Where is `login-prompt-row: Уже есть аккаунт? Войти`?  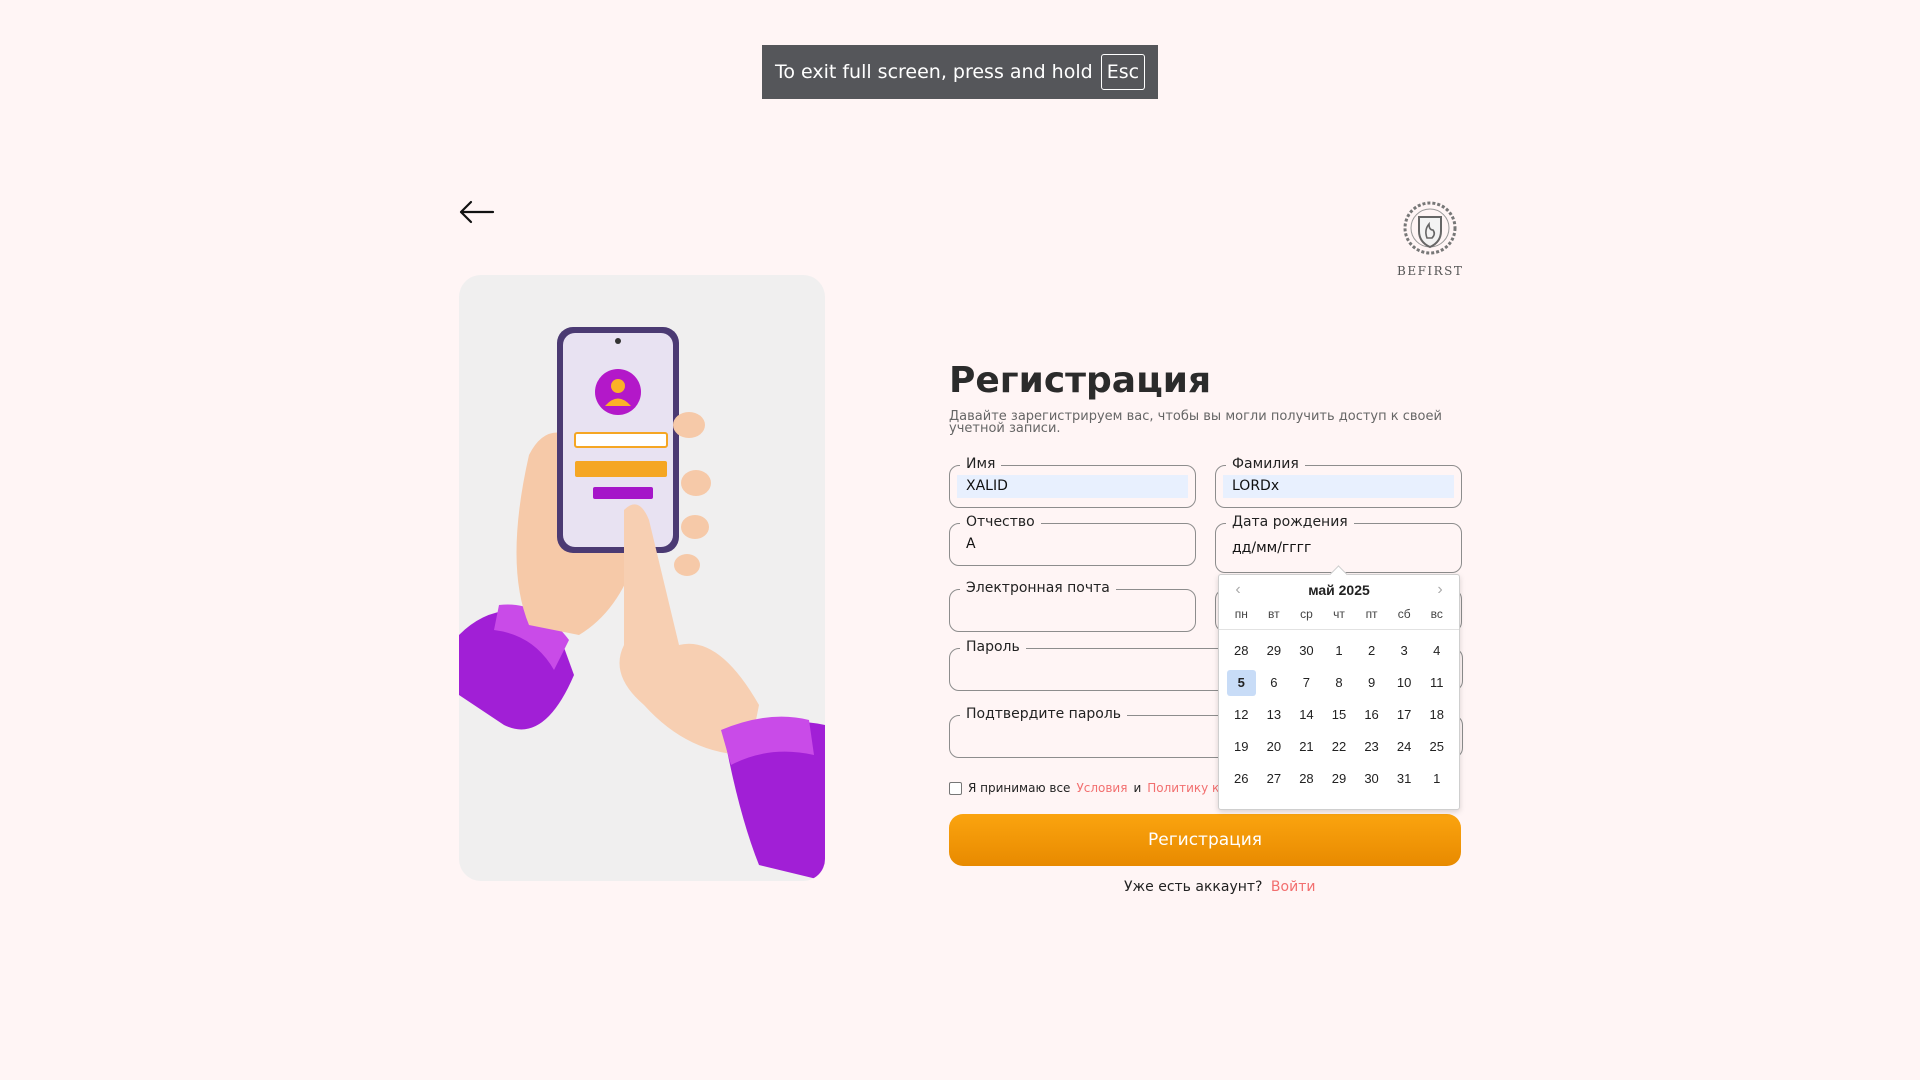 login-prompt-row: Уже есть аккаунт? Войти is located at coordinates (1219, 887).